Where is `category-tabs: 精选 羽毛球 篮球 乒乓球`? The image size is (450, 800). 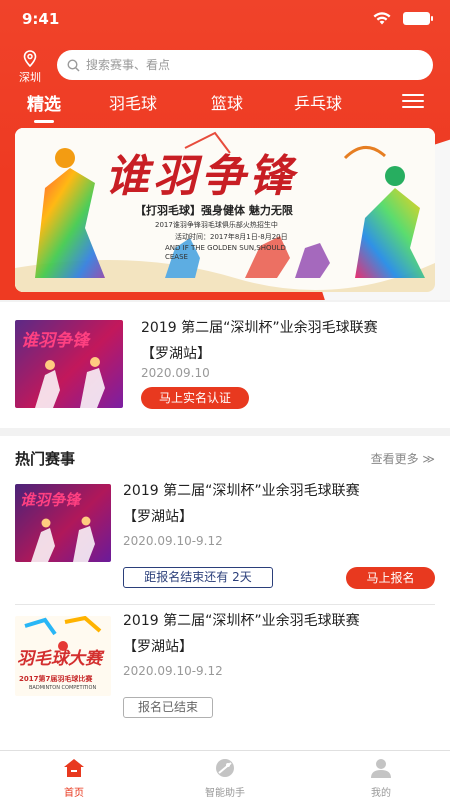
category-tabs: 精选 羽毛球 篮球 乒乓球 is located at coordinates (225, 106).